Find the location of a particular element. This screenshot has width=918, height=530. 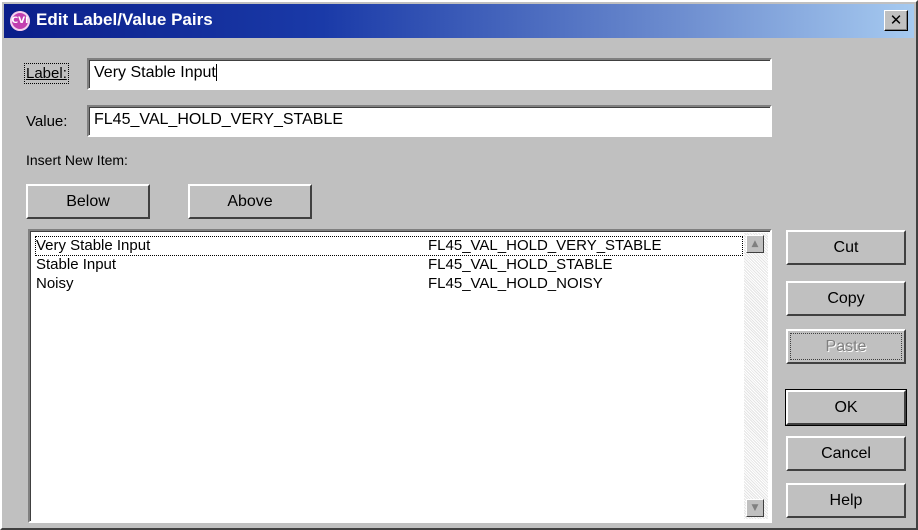

copy-button: Copy is located at coordinates (846, 298).